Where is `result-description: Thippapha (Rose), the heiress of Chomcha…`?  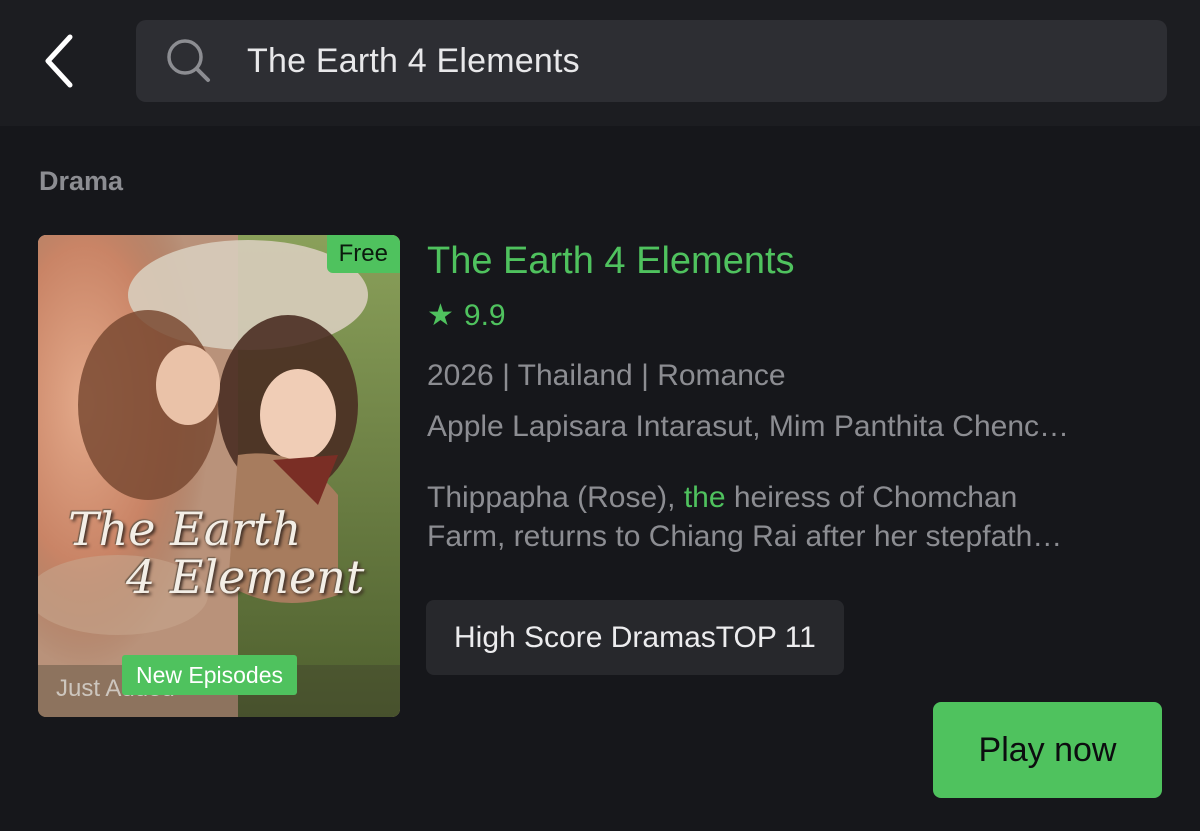
result-description: Thippapha (Rose), the heiress of Chomcha… is located at coordinates (797, 517).